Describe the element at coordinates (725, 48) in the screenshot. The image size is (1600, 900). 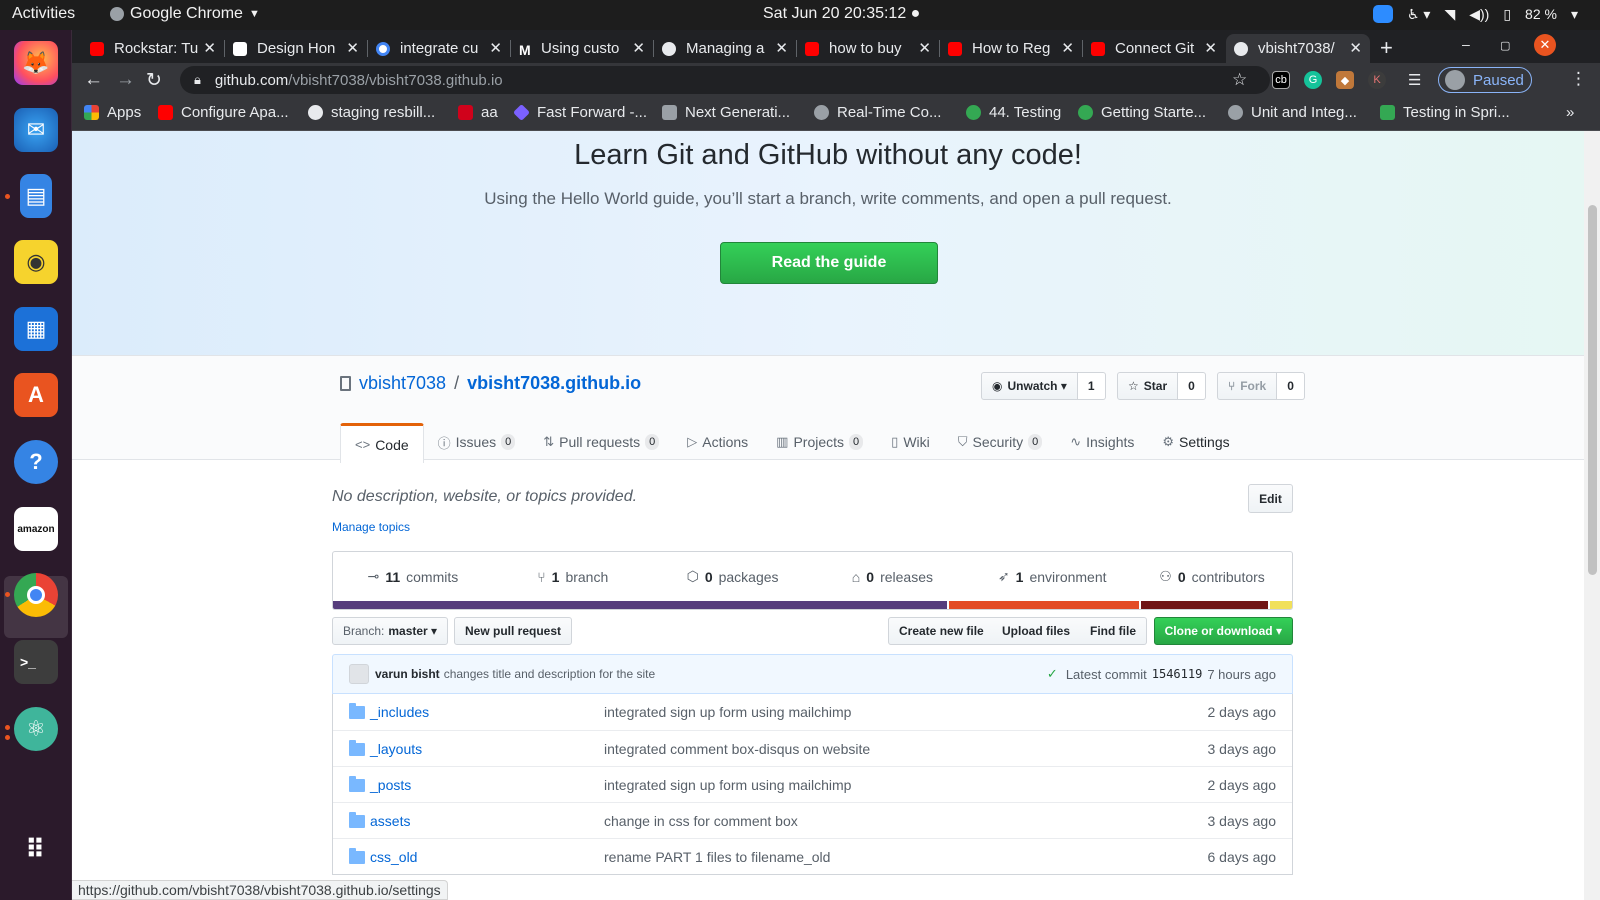
I see `tab-4: Managing a ✕` at that location.